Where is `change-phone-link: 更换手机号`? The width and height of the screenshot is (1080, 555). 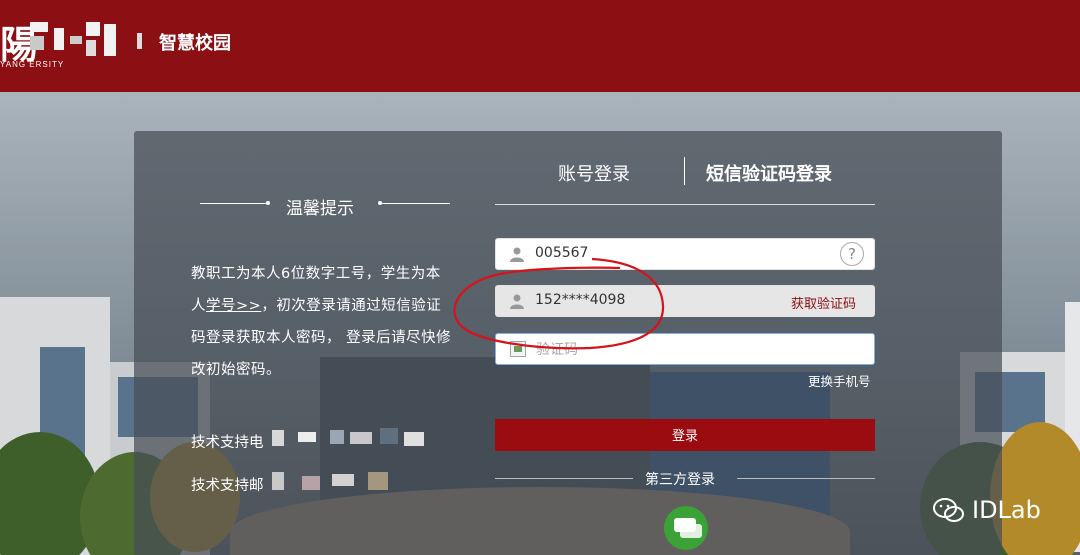 change-phone-link: 更换手机号 is located at coordinates (839, 380).